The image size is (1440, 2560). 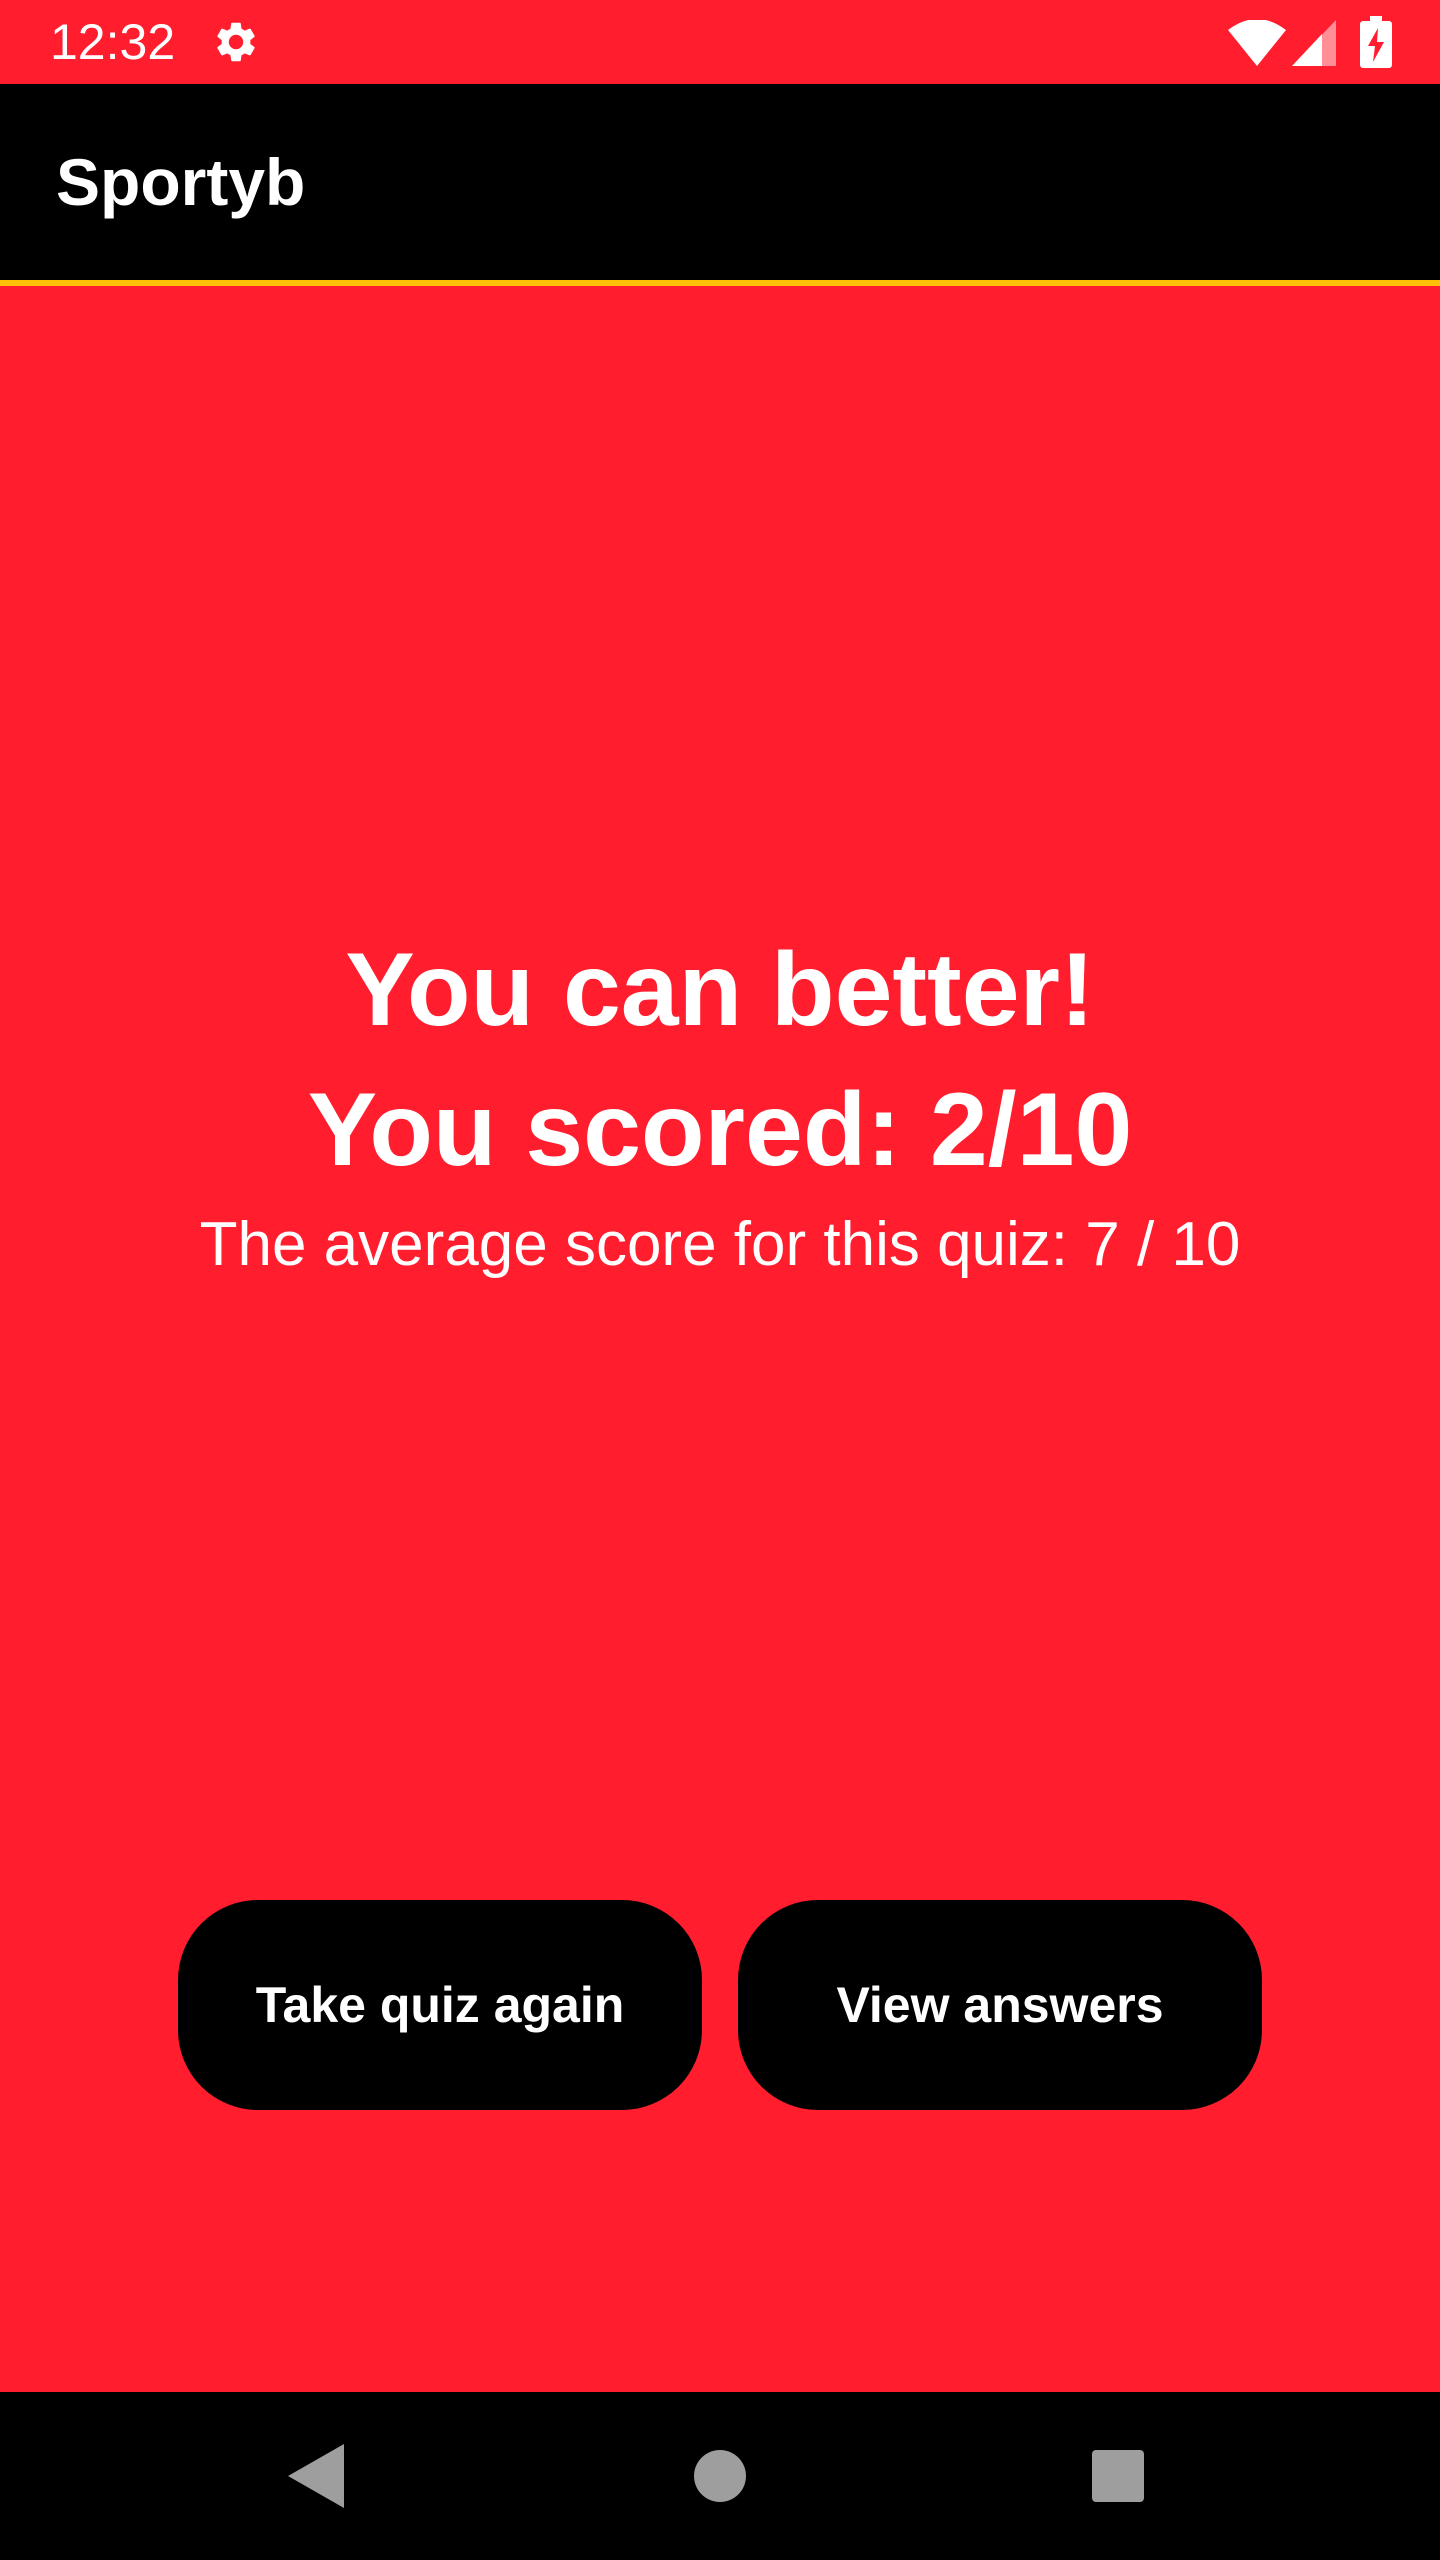 I want to click on back-icon, so click(x=316, y=2476).